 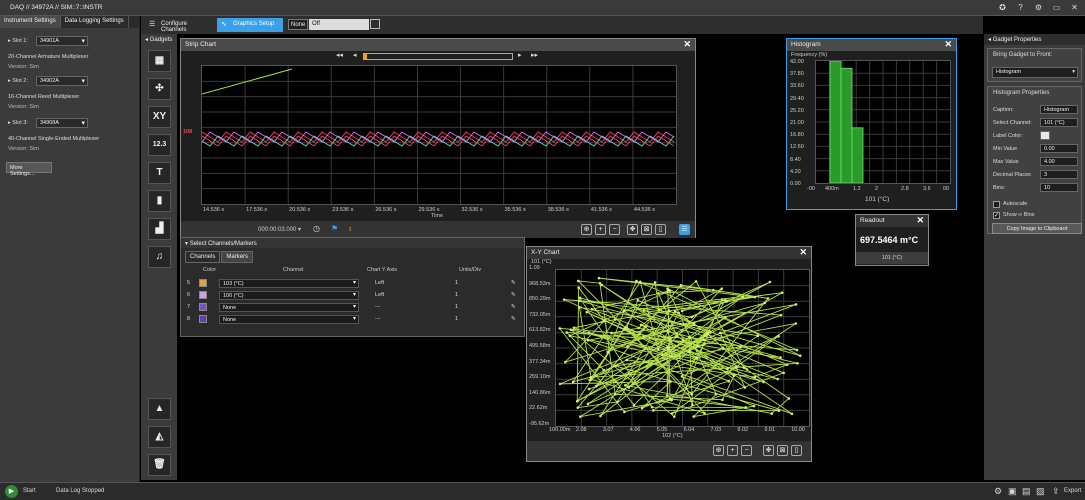 What do you see at coordinates (1056, 7) in the screenshot?
I see `minimize-icon: ▭` at bounding box center [1056, 7].